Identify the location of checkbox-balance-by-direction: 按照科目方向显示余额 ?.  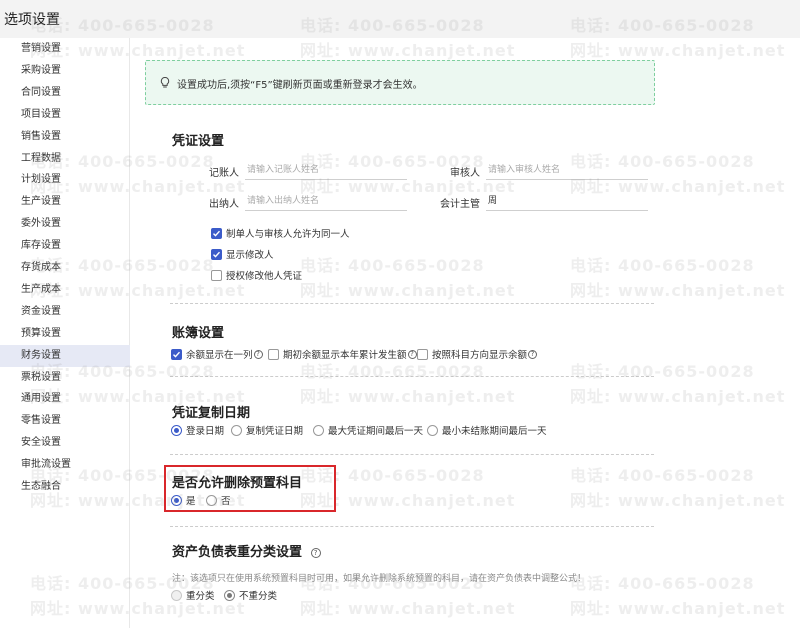
(477, 354).